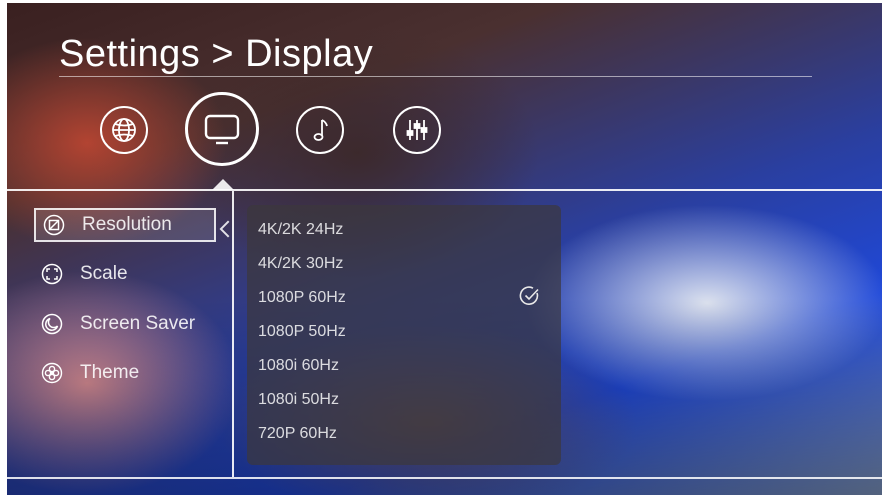  Describe the element at coordinates (301, 229) in the screenshot. I see `option-label: 4K/2K 24Hz` at that location.